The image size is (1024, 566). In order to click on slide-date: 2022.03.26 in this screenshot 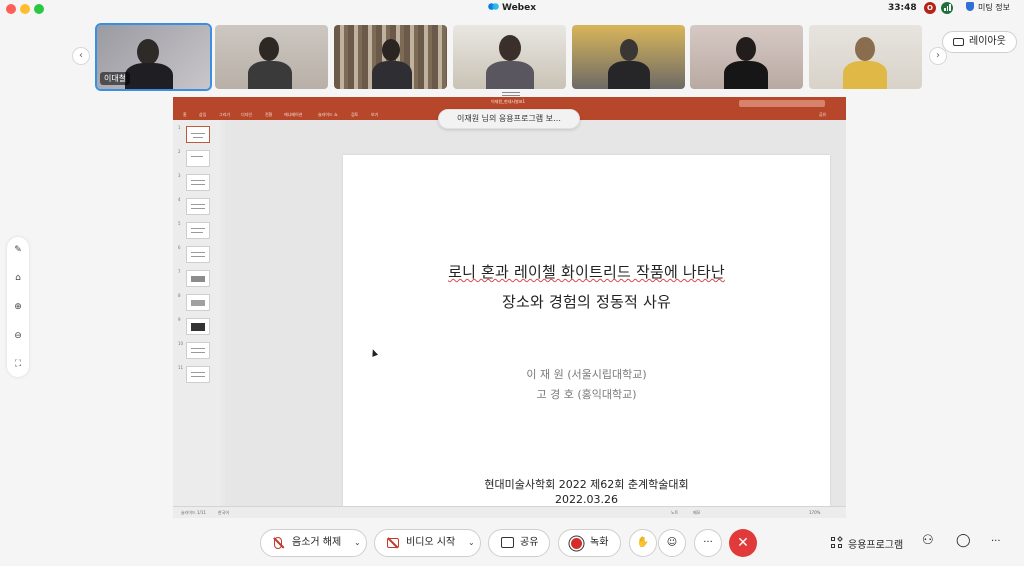, I will do `click(586, 499)`.